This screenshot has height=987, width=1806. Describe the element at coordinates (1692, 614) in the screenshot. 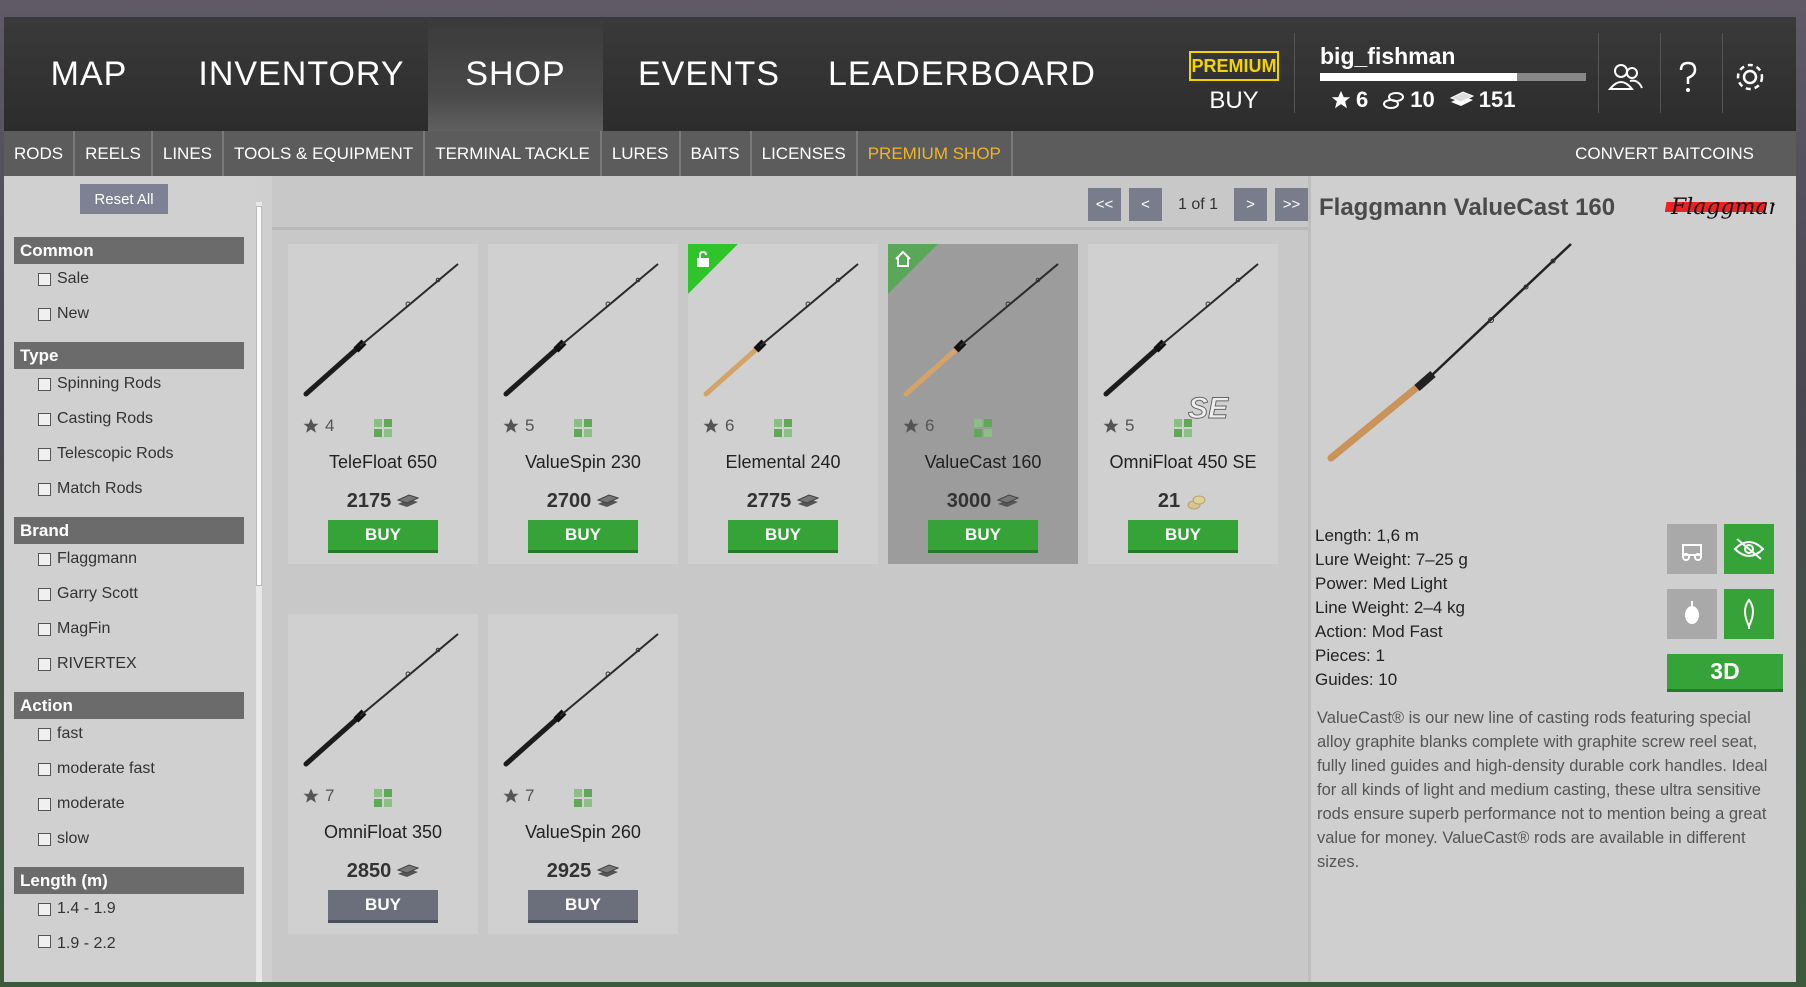

I see `bobber-icon` at that location.